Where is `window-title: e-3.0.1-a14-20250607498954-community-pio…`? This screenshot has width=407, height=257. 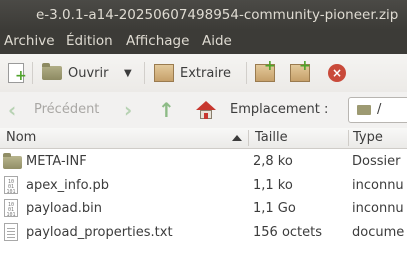 window-title: e-3.0.1-a14-20250607498954-community-pio… is located at coordinates (217, 15).